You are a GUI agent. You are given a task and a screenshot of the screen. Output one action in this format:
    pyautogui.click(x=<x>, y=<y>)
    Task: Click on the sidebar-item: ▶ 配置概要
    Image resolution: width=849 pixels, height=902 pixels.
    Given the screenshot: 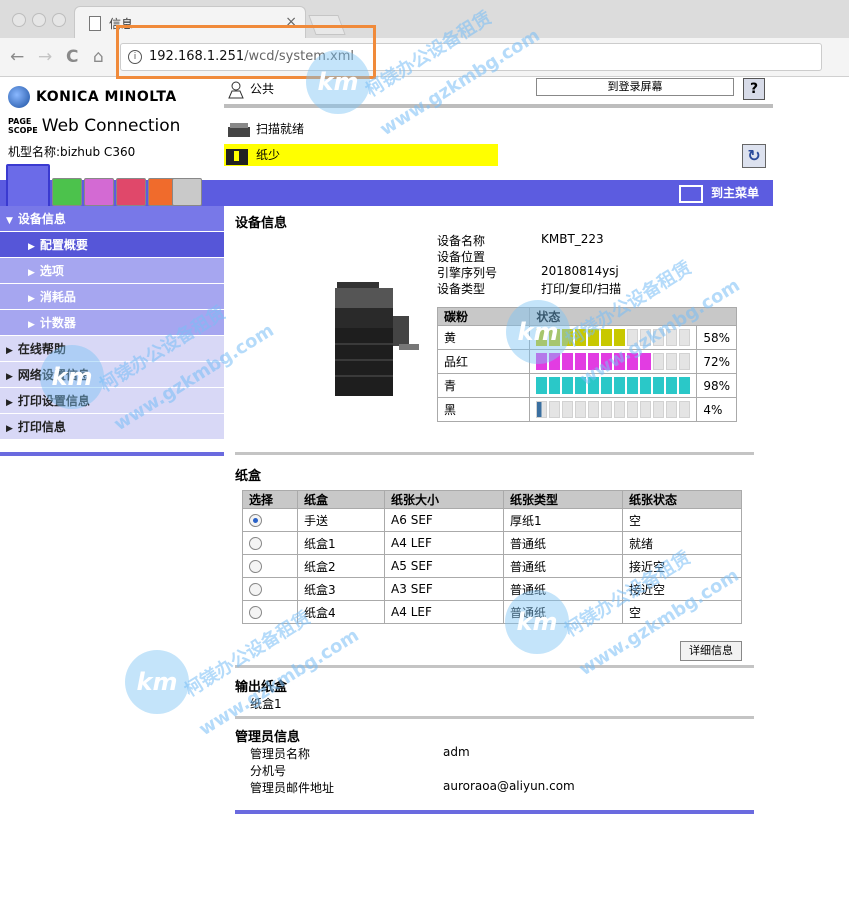 What is the action you would take?
    pyautogui.click(x=112, y=245)
    